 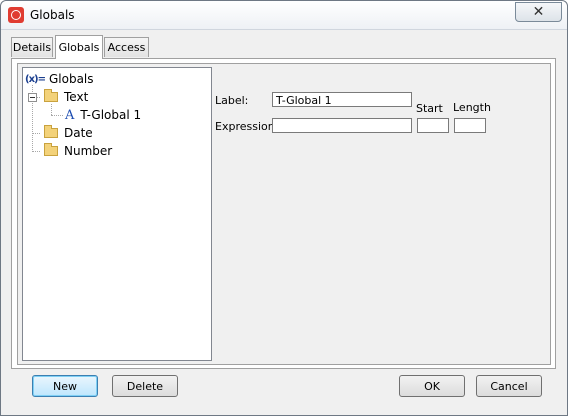 I want to click on expression-field, so click(x=342, y=125).